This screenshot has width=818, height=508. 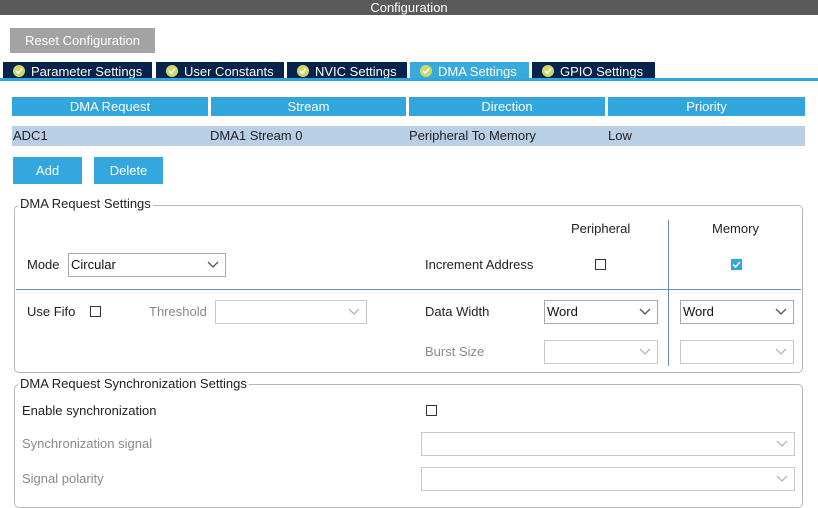 What do you see at coordinates (735, 228) in the screenshot?
I see `memory-header: Memory` at bounding box center [735, 228].